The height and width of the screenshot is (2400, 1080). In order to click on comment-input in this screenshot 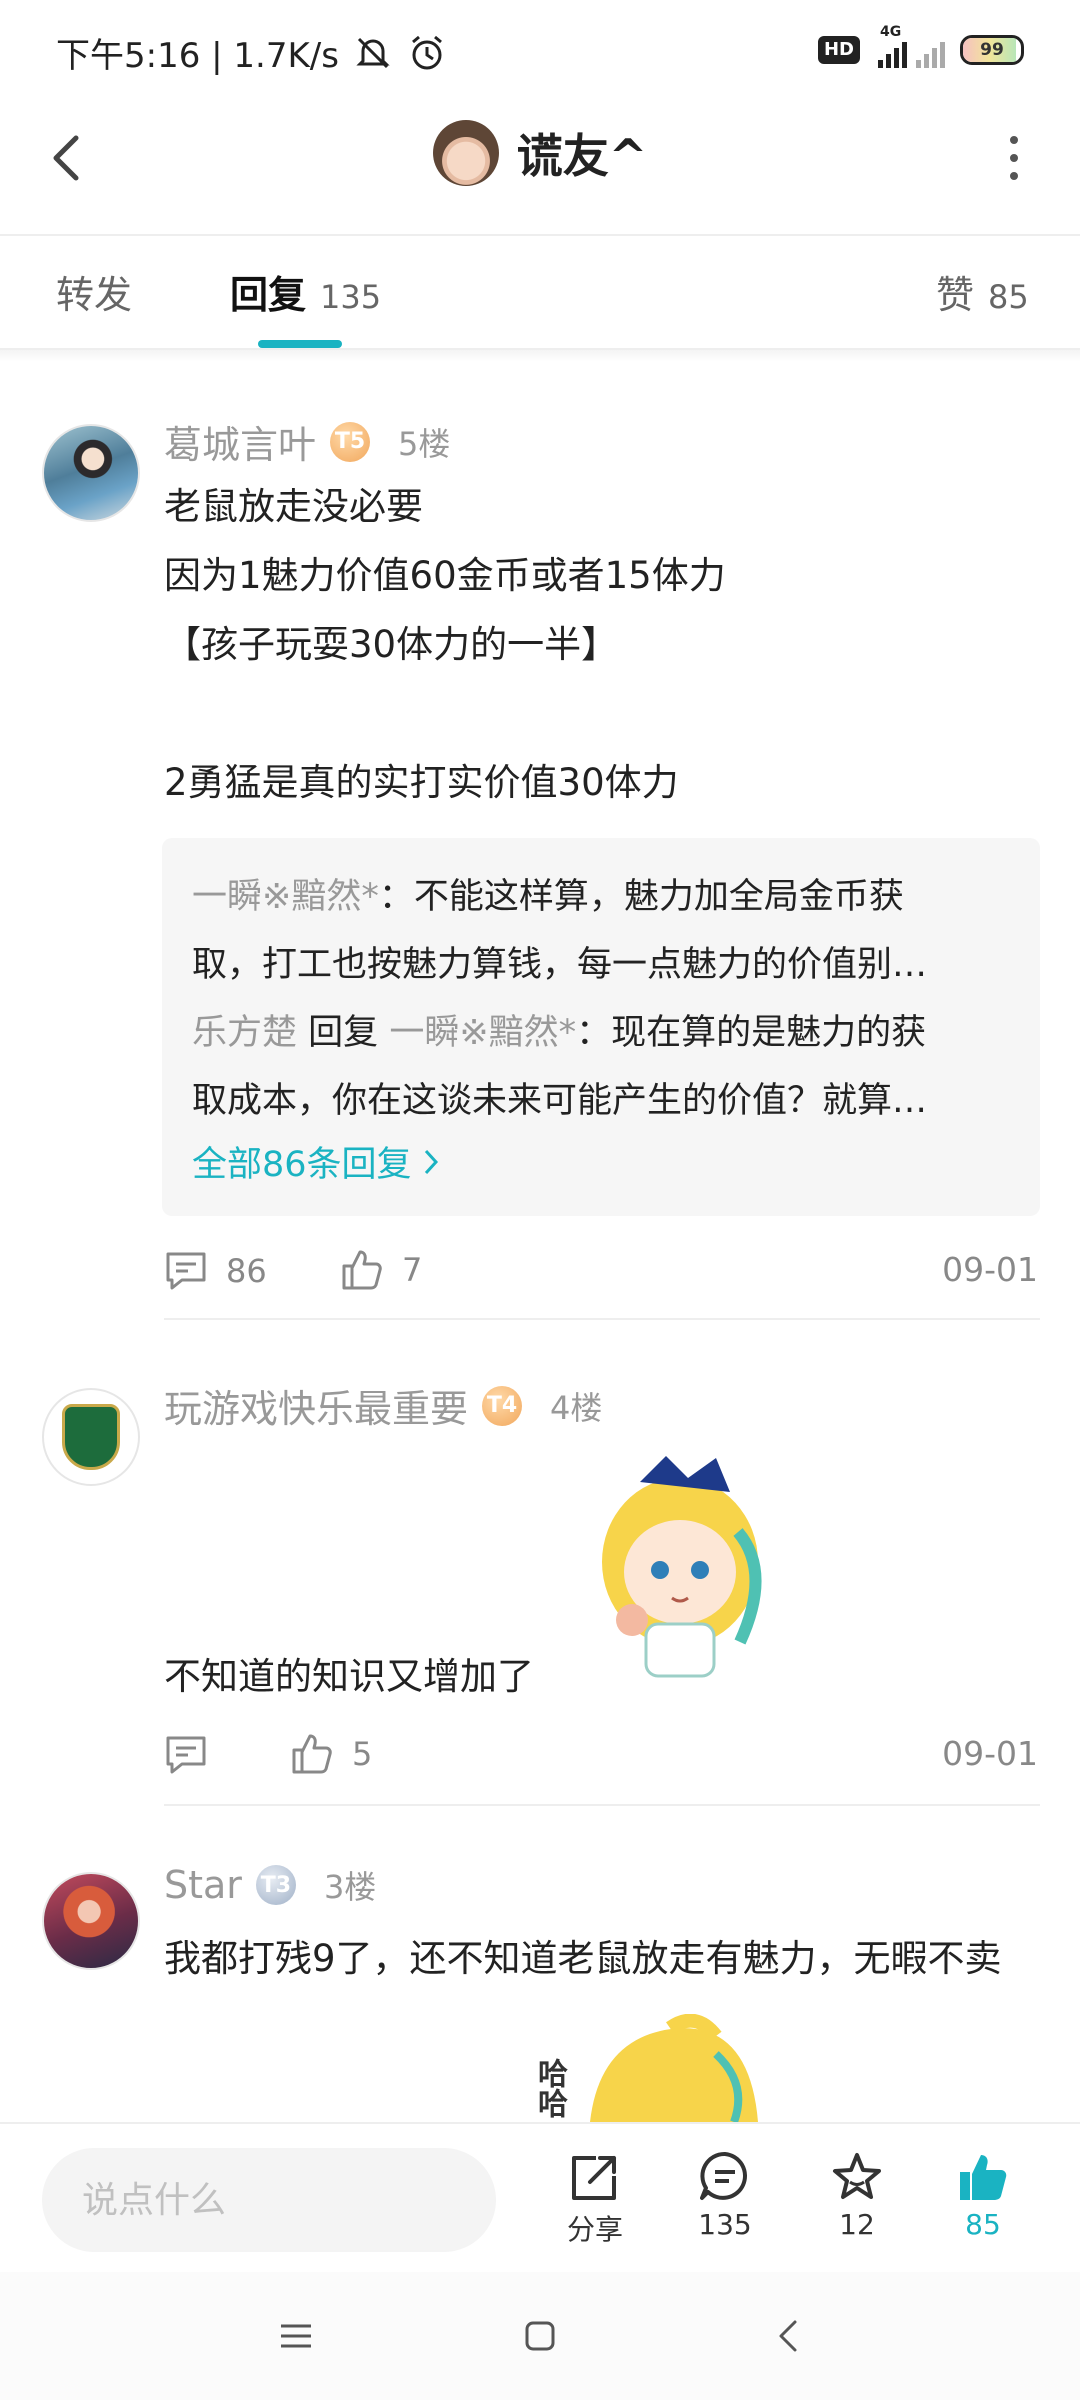, I will do `click(269, 2200)`.